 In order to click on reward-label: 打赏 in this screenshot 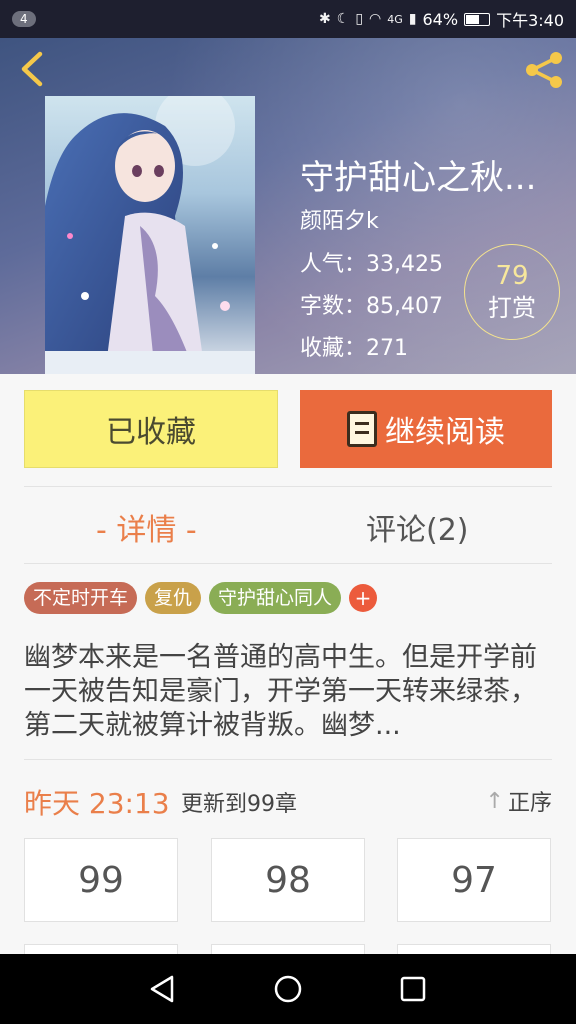, I will do `click(512, 308)`.